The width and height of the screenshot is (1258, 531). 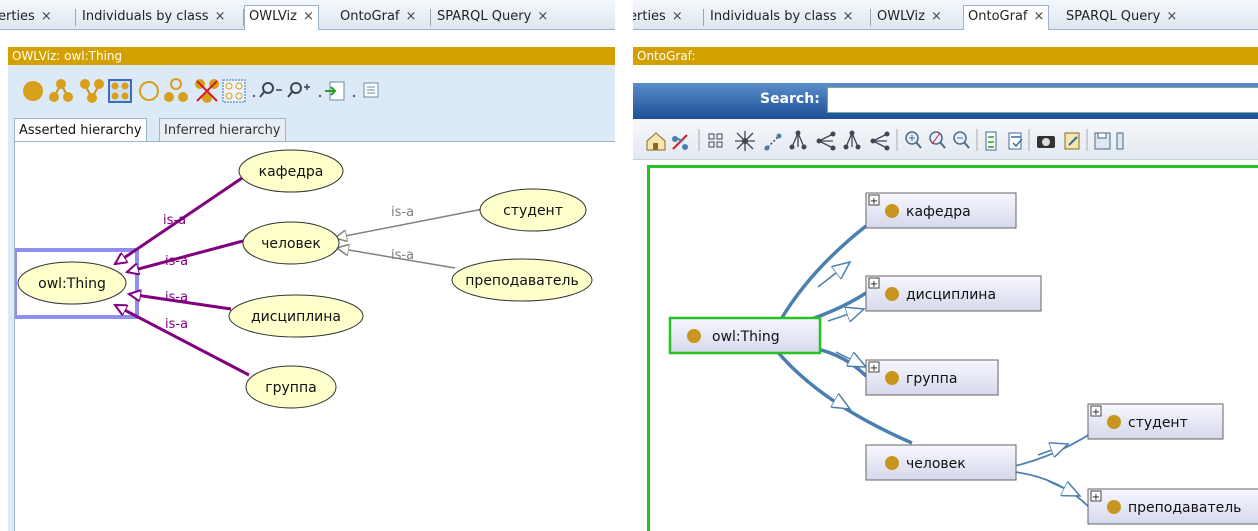 I want to click on view-title: OWLViz: owl:Thing, so click(x=311, y=56).